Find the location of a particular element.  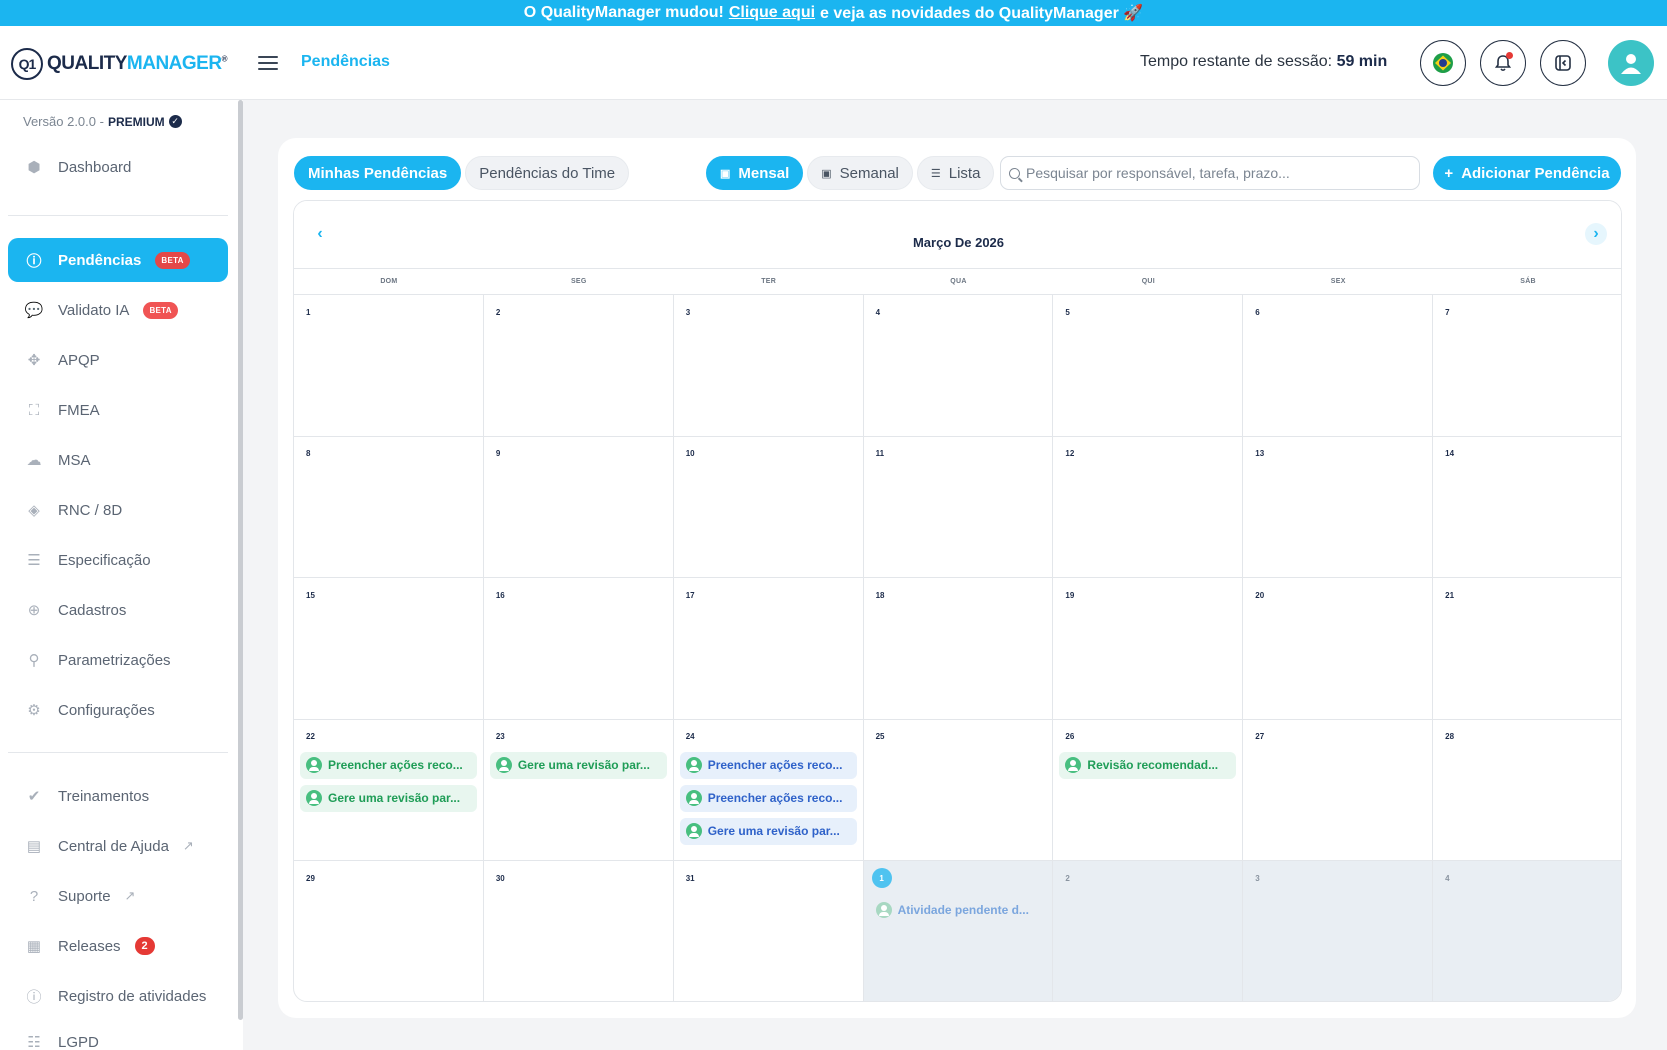

calendar-day-cell: 1 is located at coordinates (389, 366).